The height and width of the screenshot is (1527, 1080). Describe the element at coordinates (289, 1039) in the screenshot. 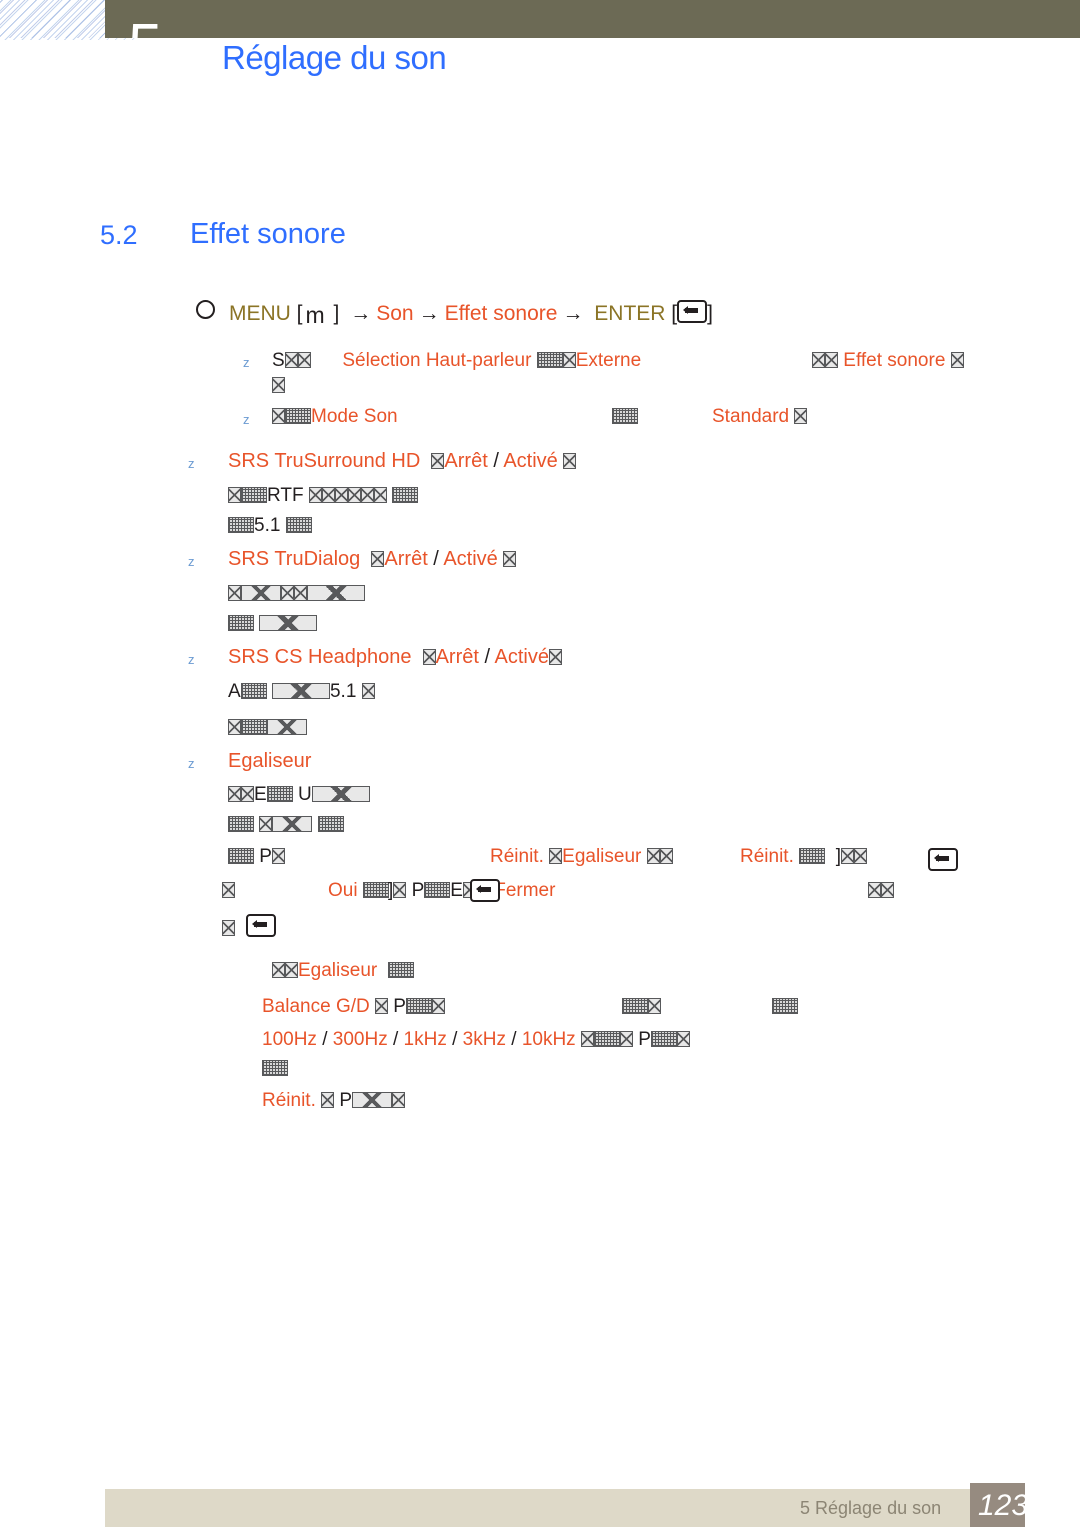

I see `band-100hz: 100Hz` at that location.